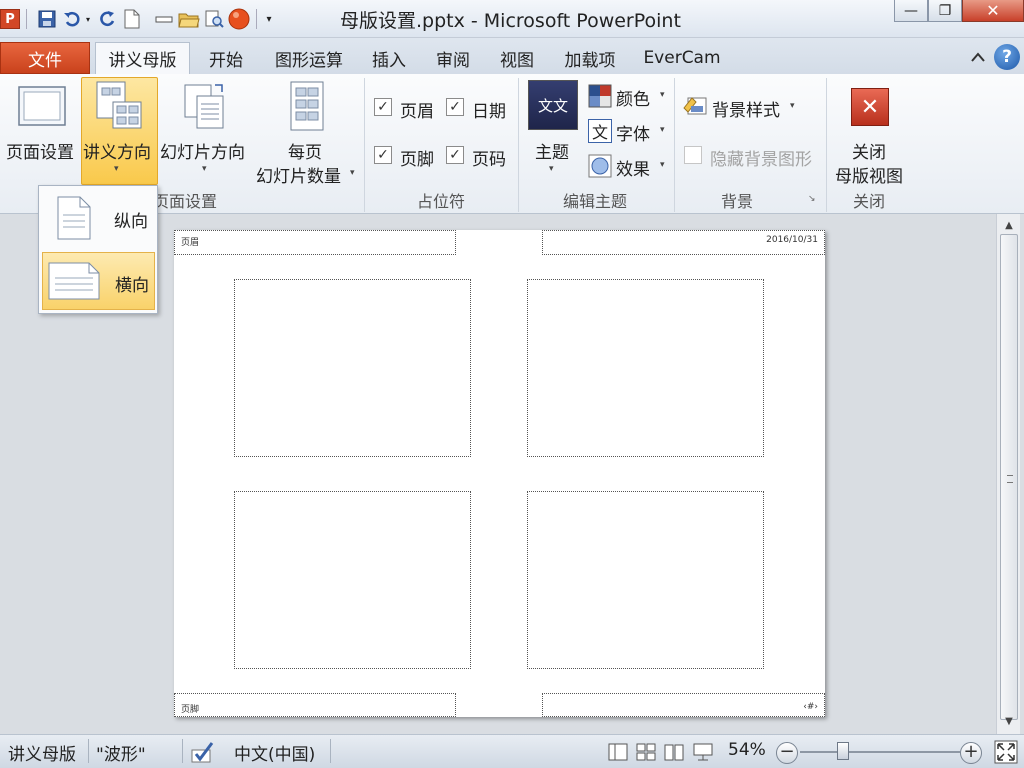 The width and height of the screenshot is (1024, 768). Describe the element at coordinates (307, 106) in the screenshot. I see `slides-per-page-icon` at that location.